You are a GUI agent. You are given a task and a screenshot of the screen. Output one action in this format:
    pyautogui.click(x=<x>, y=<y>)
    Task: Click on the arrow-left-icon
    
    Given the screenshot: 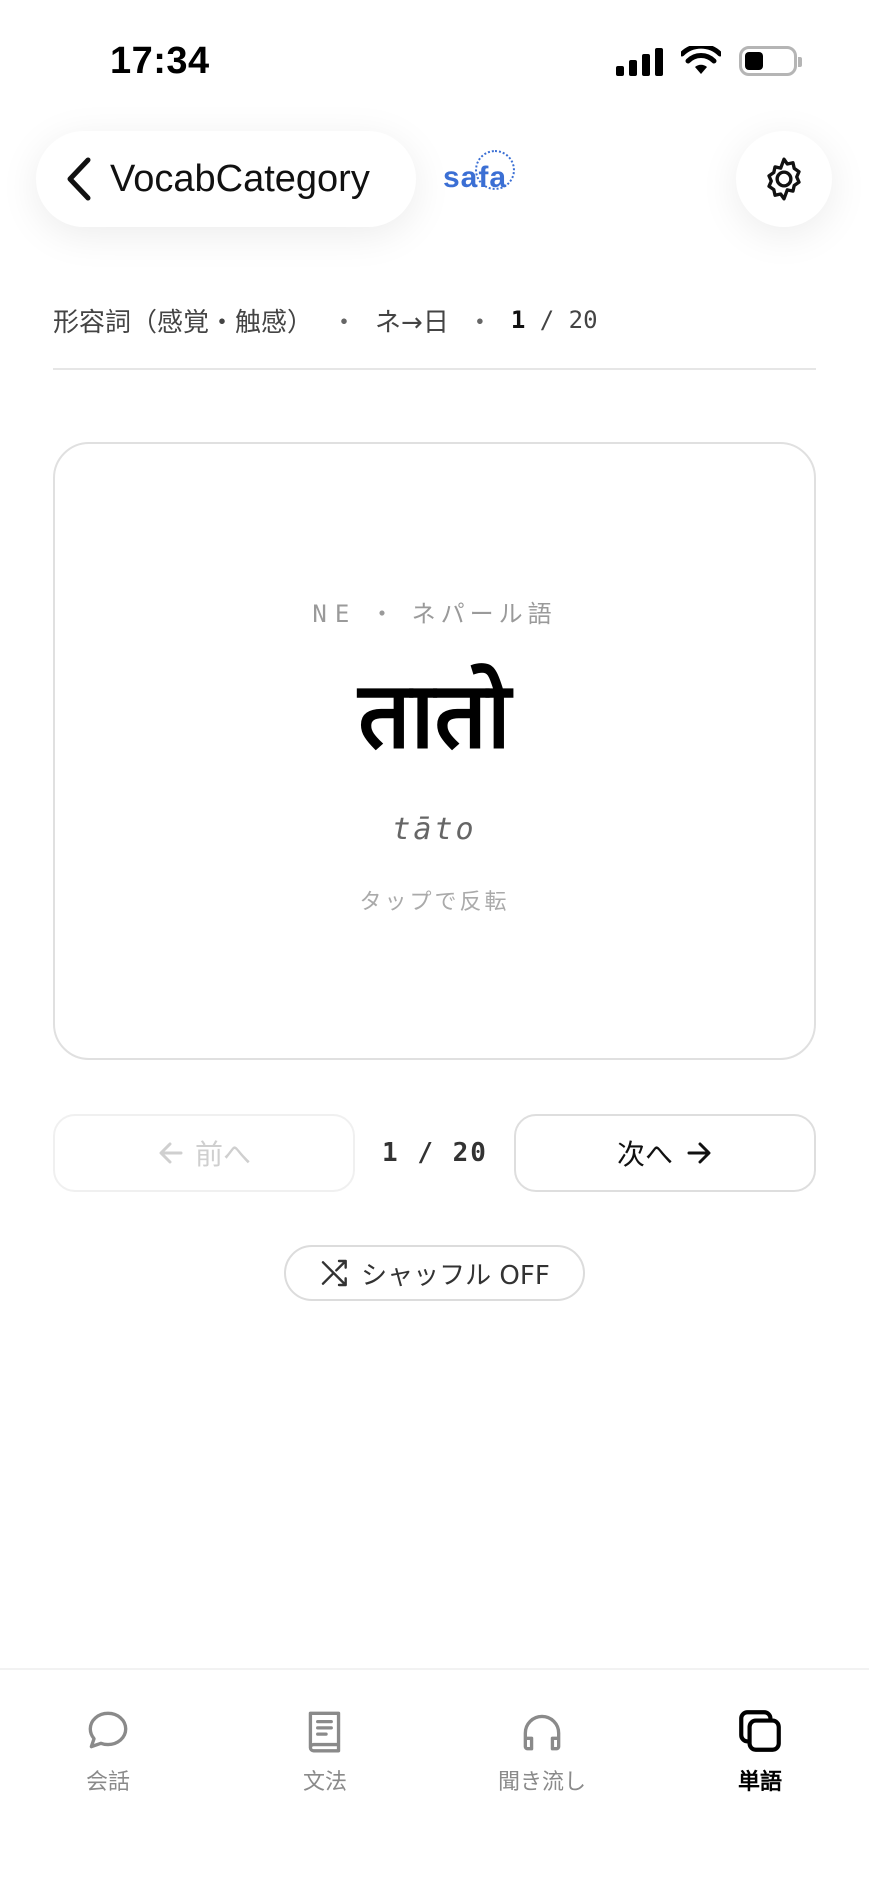 What is the action you would take?
    pyautogui.click(x=171, y=1153)
    